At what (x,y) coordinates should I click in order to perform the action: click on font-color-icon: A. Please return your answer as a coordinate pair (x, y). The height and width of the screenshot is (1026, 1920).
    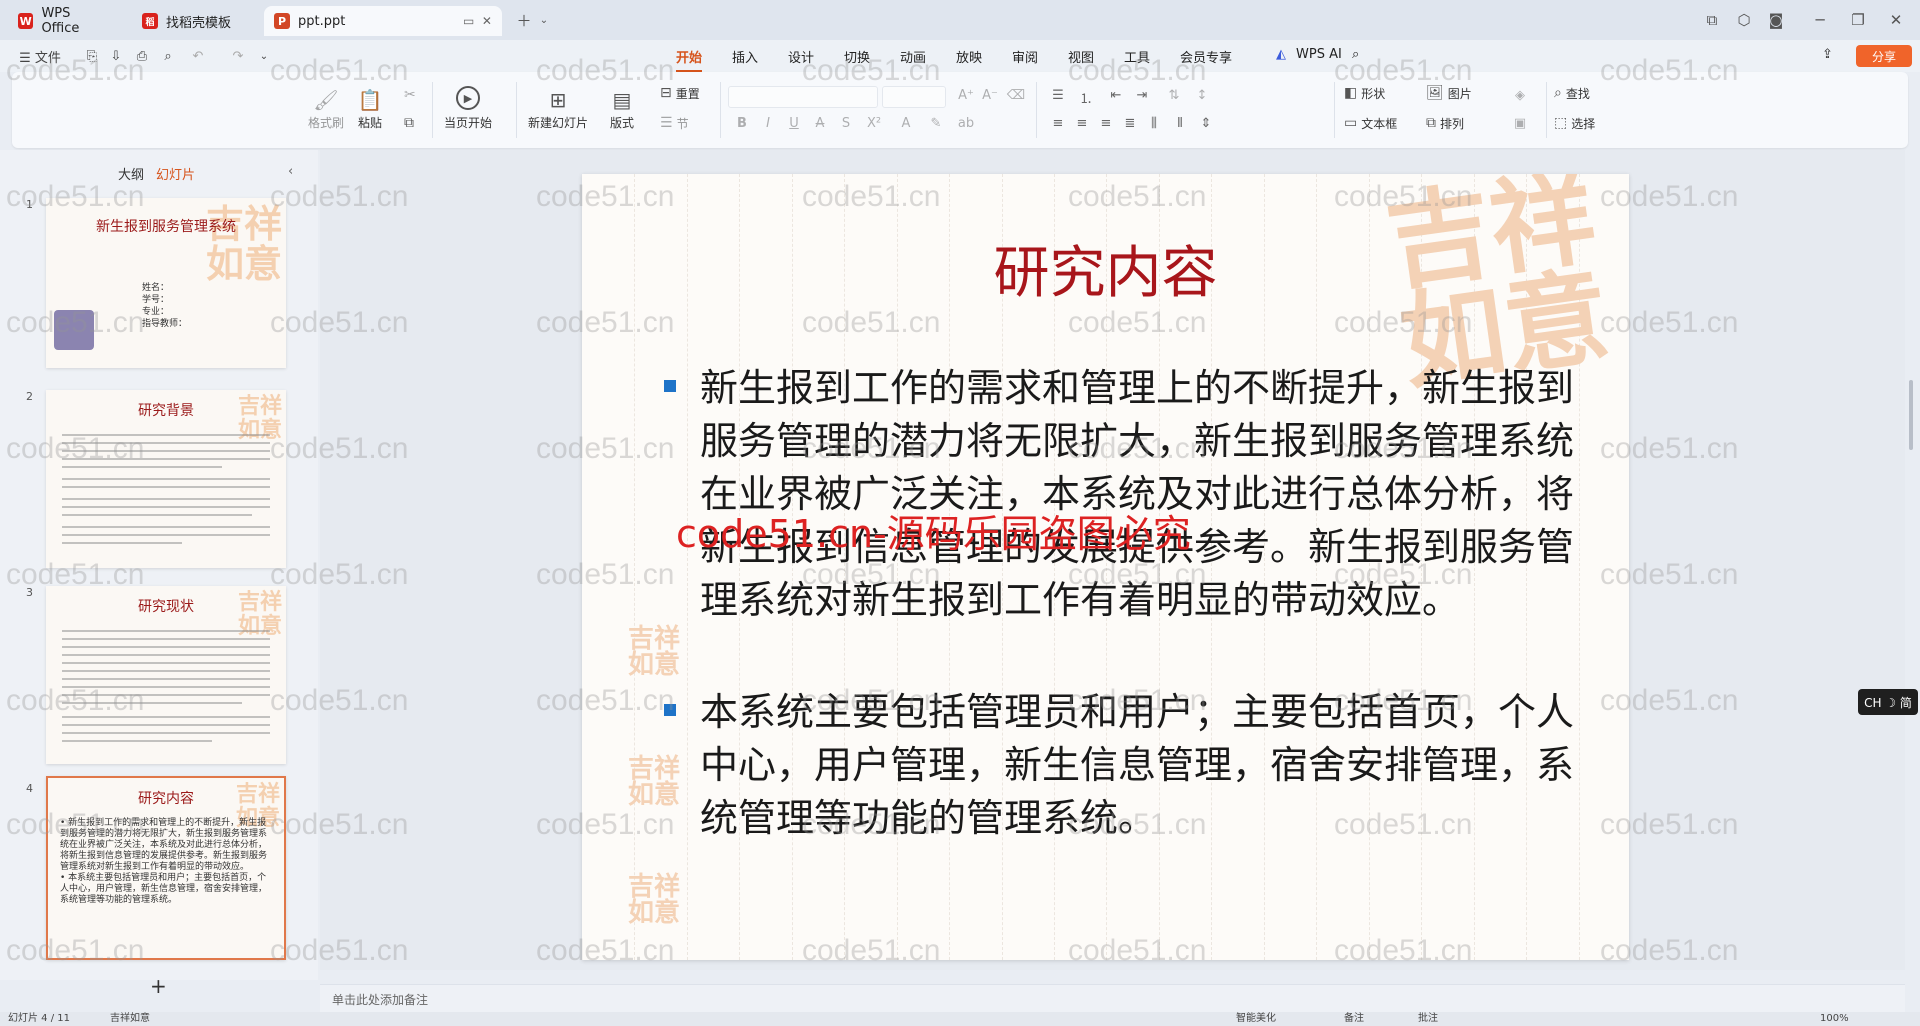
    Looking at the image, I should click on (906, 123).